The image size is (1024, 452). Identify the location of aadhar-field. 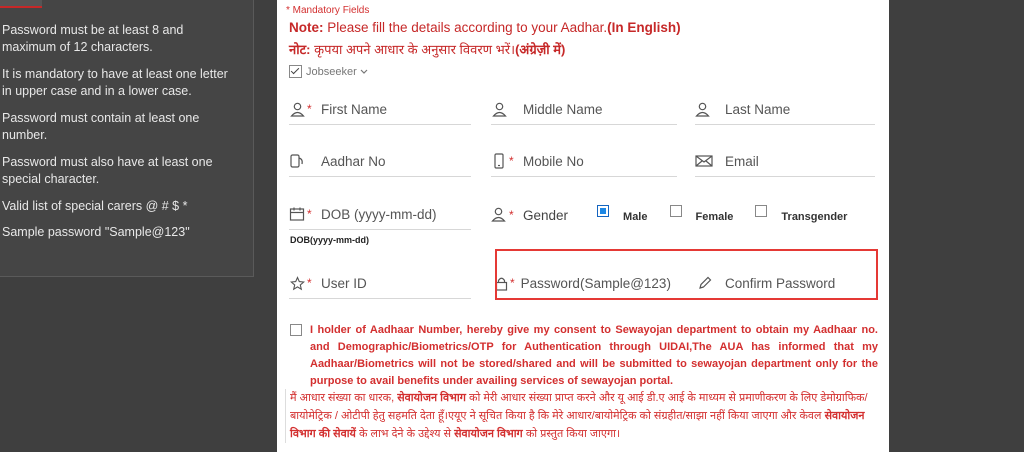
(380, 161).